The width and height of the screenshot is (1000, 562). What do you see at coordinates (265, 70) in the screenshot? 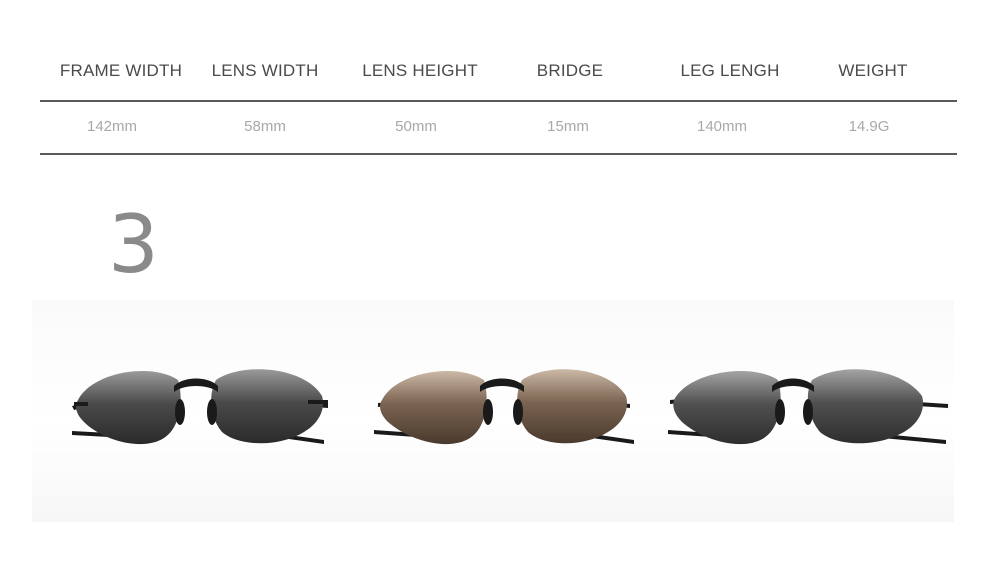
I see `header-lens-width: LENS WIDTH` at bounding box center [265, 70].